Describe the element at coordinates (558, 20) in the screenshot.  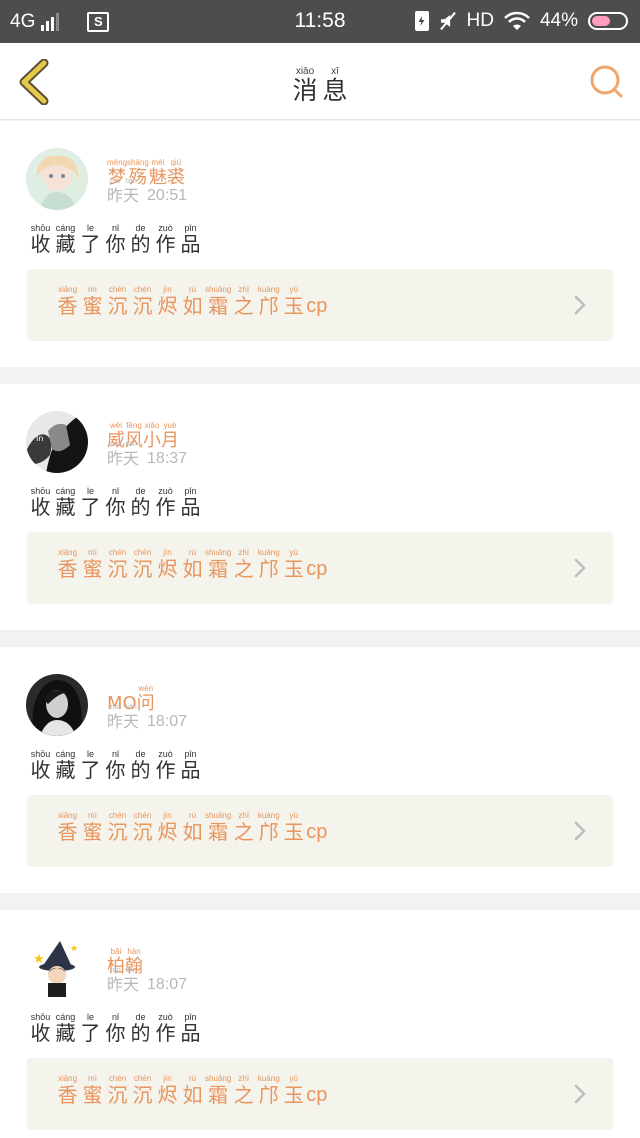
I see `battery-percent: 44%` at that location.